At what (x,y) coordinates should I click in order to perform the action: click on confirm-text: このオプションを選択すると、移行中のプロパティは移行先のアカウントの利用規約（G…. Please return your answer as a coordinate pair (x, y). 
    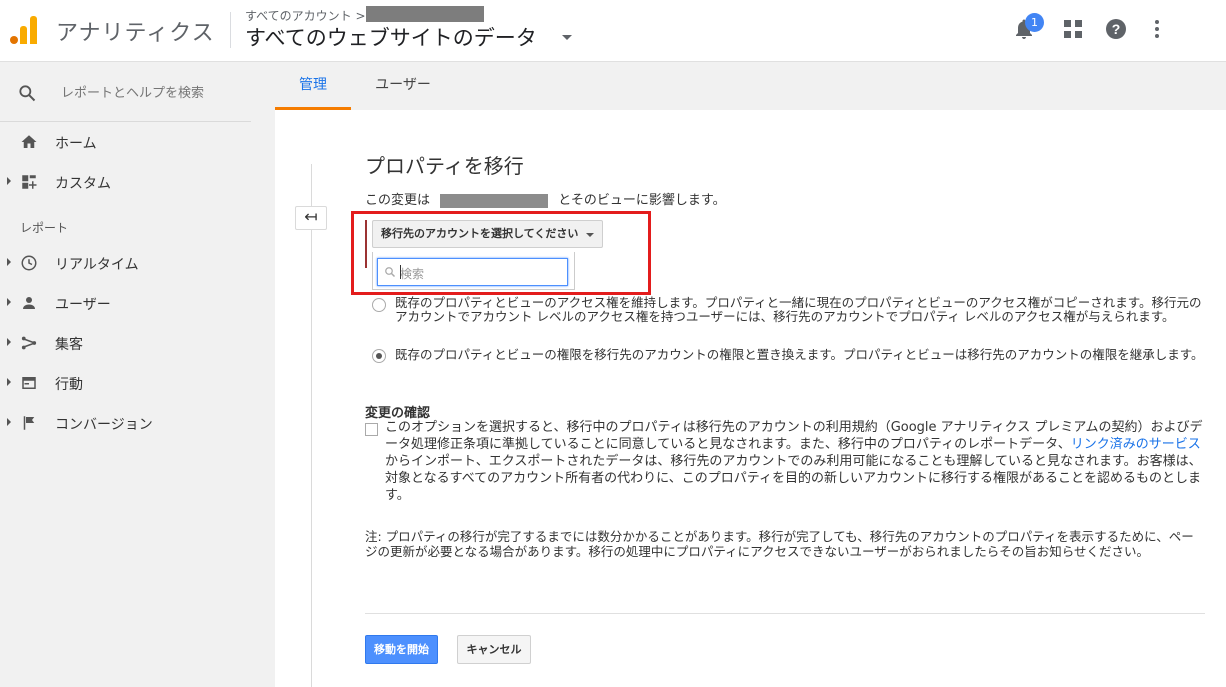
    Looking at the image, I should click on (797, 461).